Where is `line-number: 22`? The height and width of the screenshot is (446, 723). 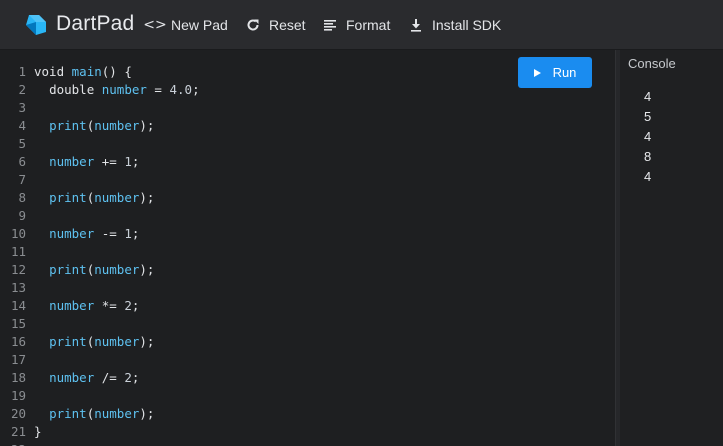 line-number: 22 is located at coordinates (13, 443).